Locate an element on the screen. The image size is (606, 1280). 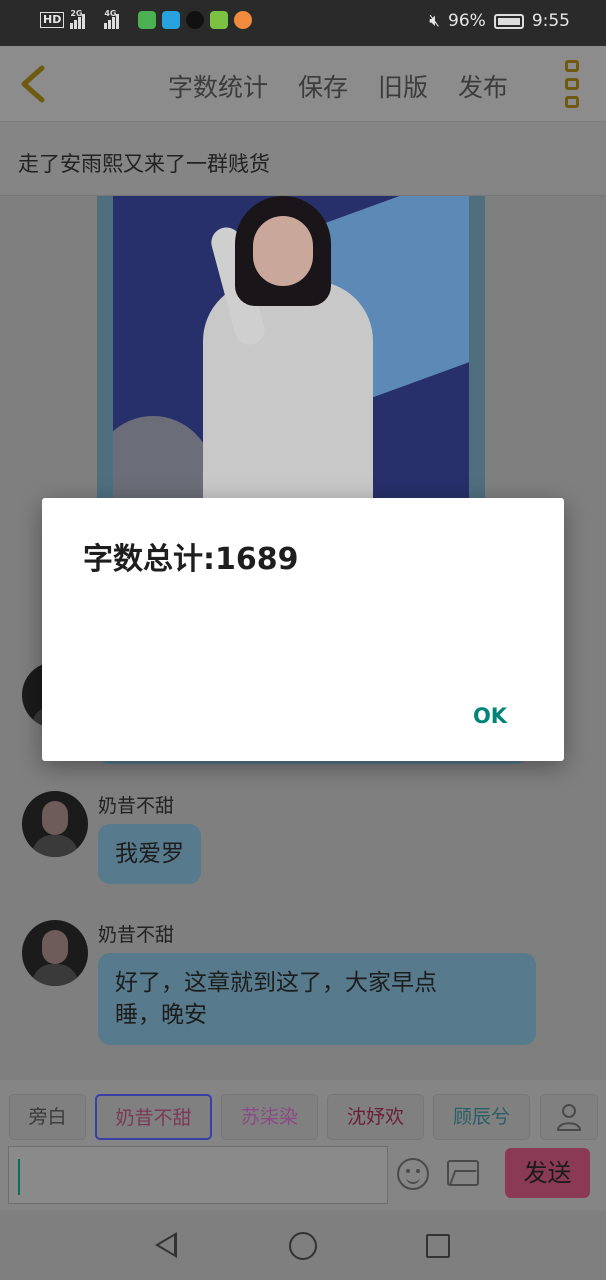
hd-indicator: HD is located at coordinates (52, 20).